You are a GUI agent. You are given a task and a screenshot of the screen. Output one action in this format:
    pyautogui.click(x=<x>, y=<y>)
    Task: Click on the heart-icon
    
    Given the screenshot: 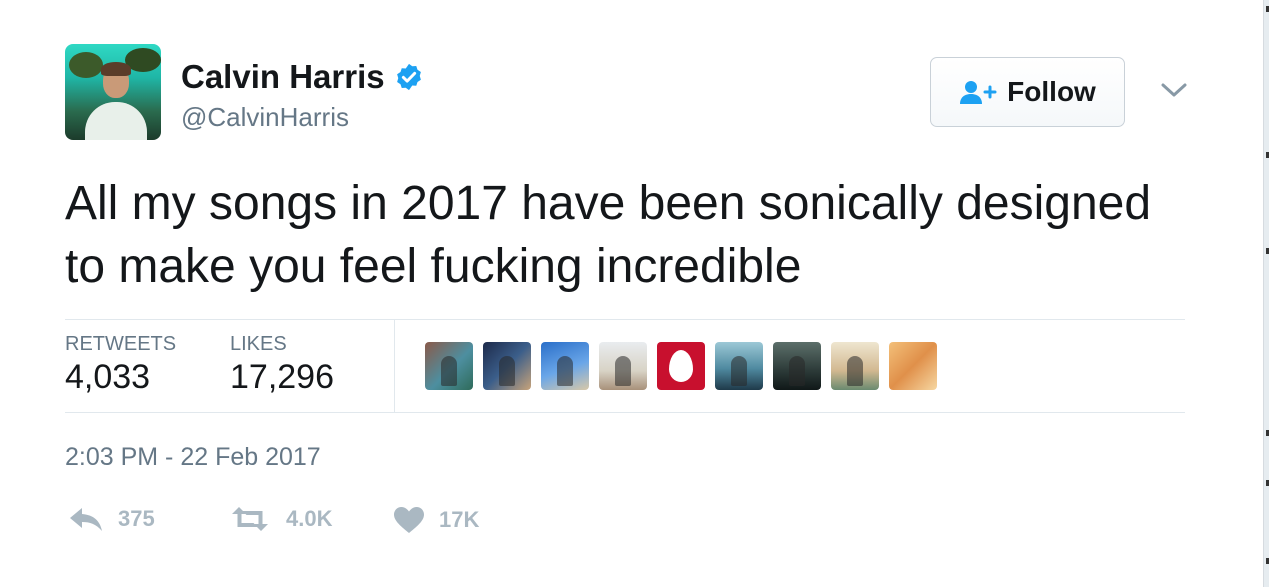 What is the action you would take?
    pyautogui.click(x=409, y=520)
    